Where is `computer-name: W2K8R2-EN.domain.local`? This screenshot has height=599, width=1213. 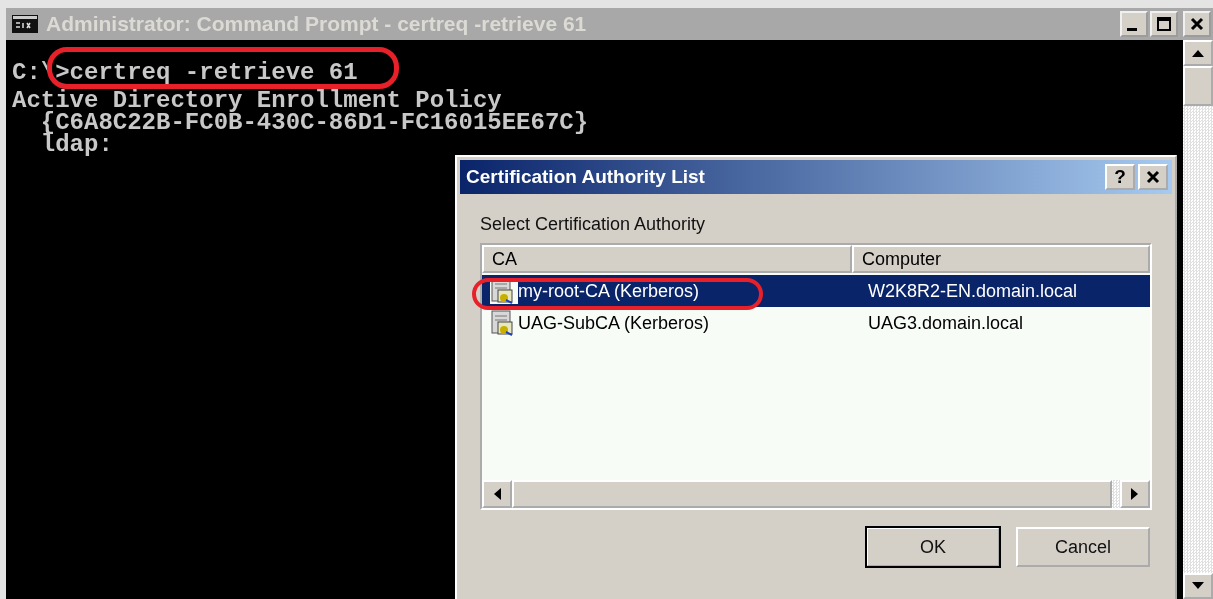 computer-name: W2K8R2-EN.domain.local is located at coordinates (973, 291).